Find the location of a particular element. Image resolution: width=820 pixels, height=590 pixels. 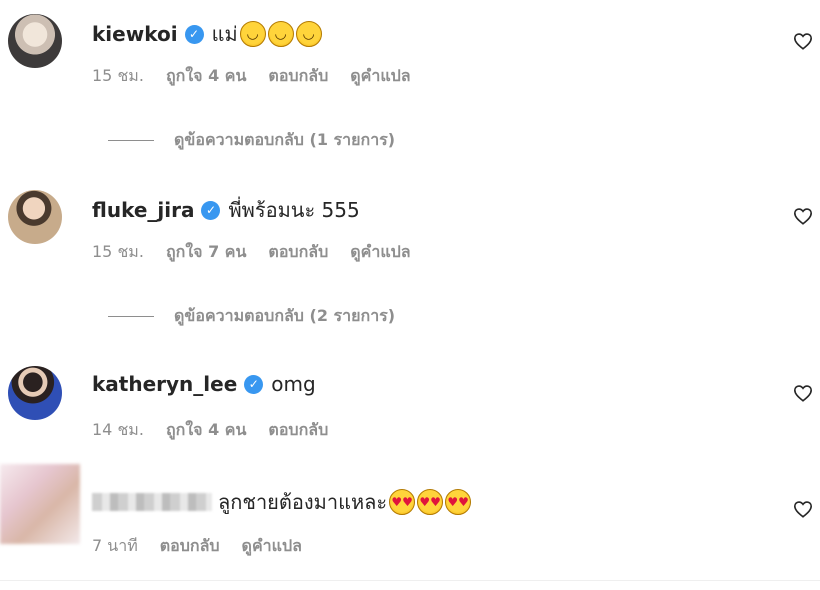

view-replies-button: ดูข้อความตอบกลับ (2 รายการ) is located at coordinates (251, 316).